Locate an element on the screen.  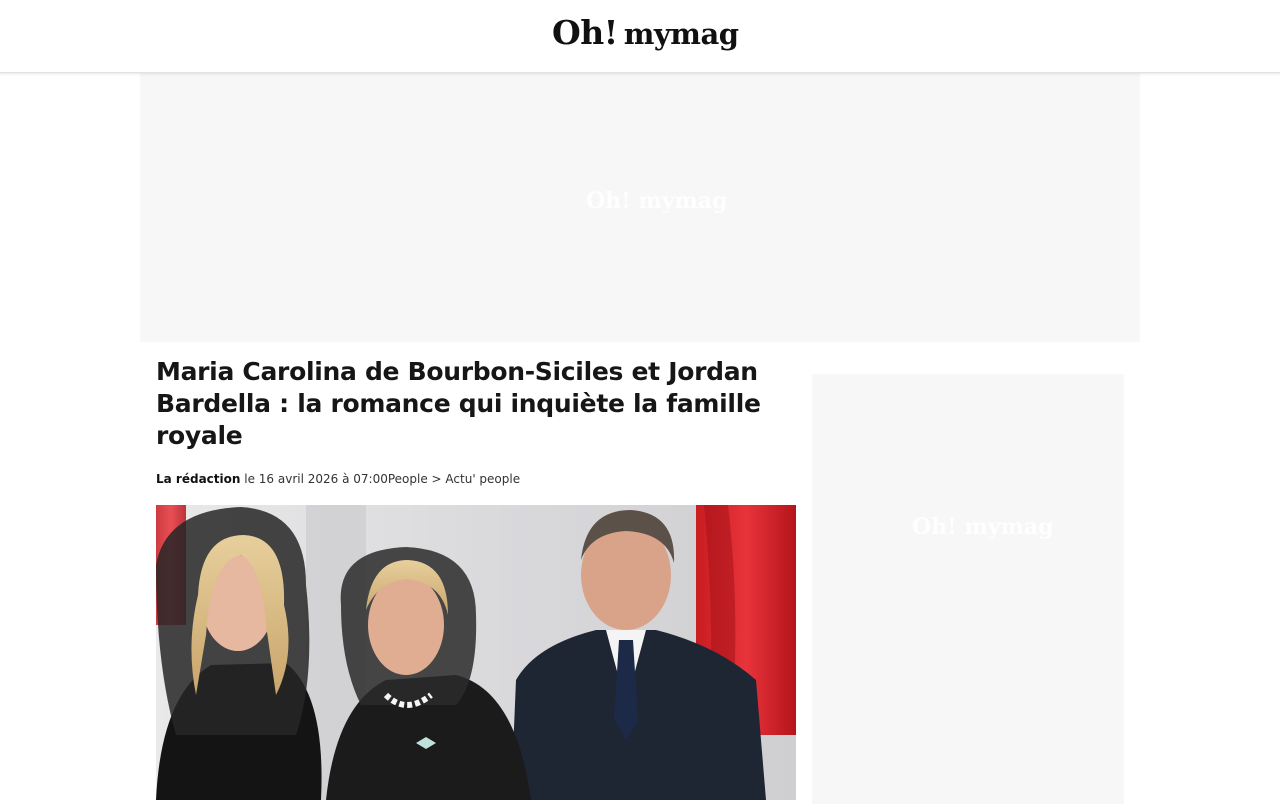
breadcrumb-category: People is located at coordinates (408, 479).